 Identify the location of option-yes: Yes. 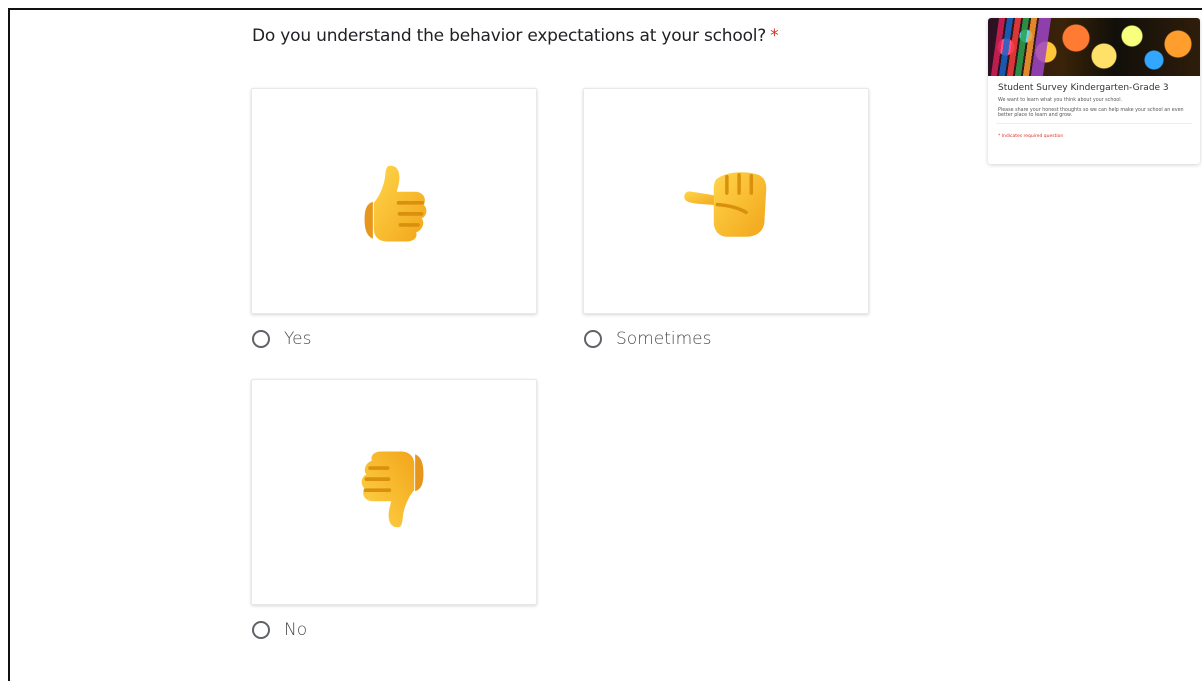
(394, 219).